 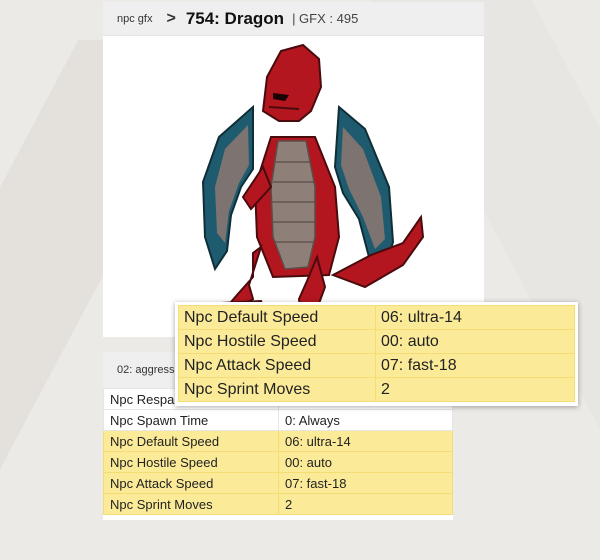 I want to click on page-title: 754: Dragon, so click(x=235, y=18).